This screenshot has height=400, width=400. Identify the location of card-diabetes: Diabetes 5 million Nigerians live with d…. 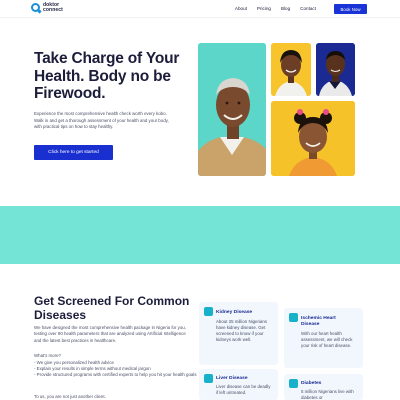
(323, 387).